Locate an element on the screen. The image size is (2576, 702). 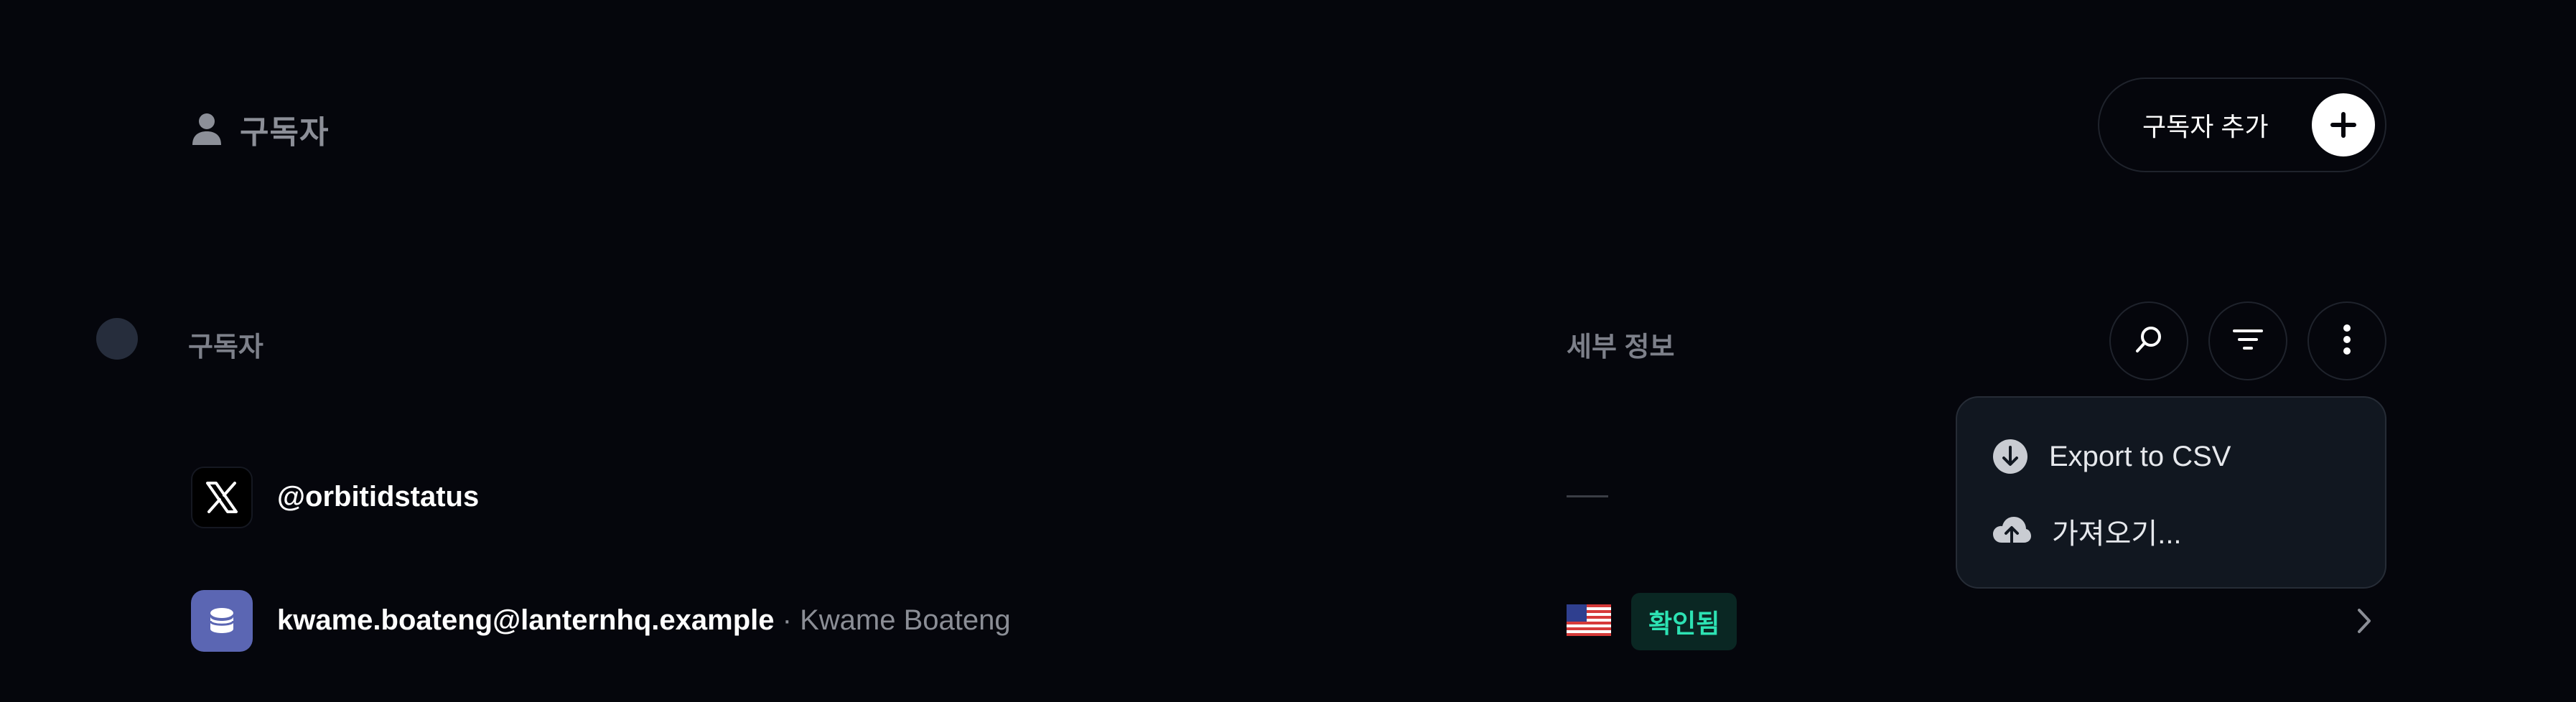
plus-icon is located at coordinates (2343, 124).